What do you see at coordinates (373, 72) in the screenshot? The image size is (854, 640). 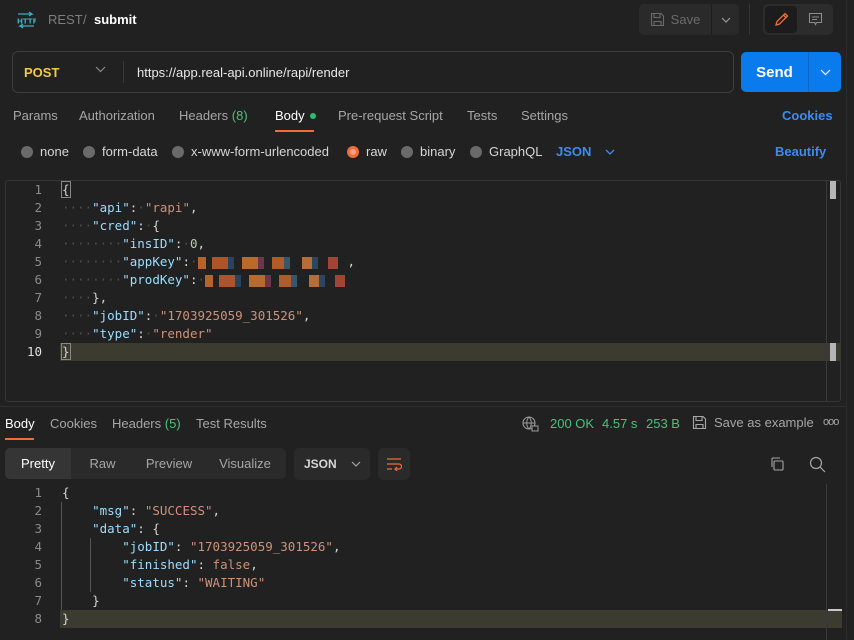 I see `url-bar` at bounding box center [373, 72].